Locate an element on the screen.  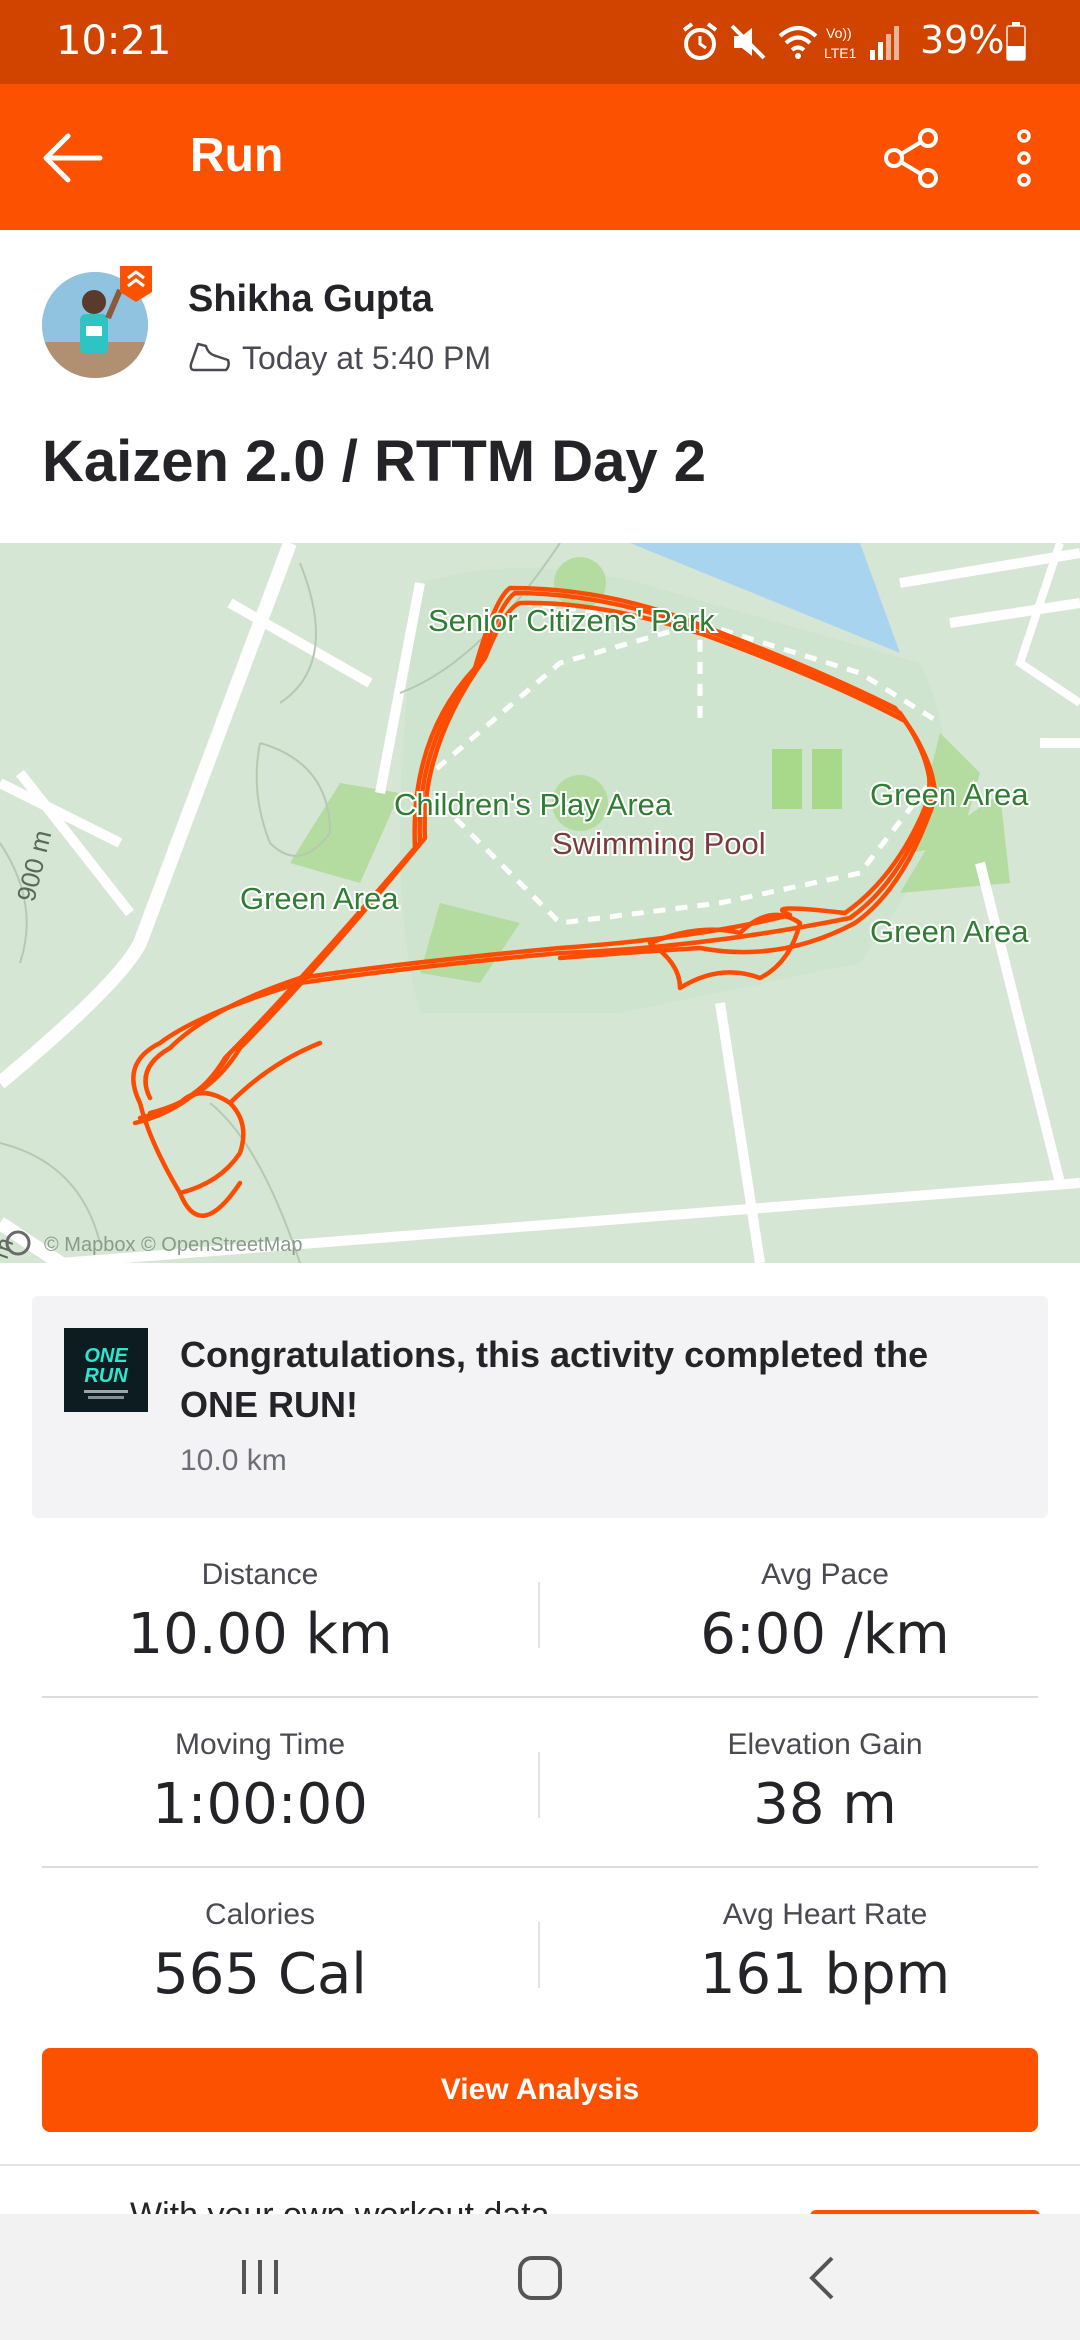
svg-text: RUN is located at coordinates (106, 1376).